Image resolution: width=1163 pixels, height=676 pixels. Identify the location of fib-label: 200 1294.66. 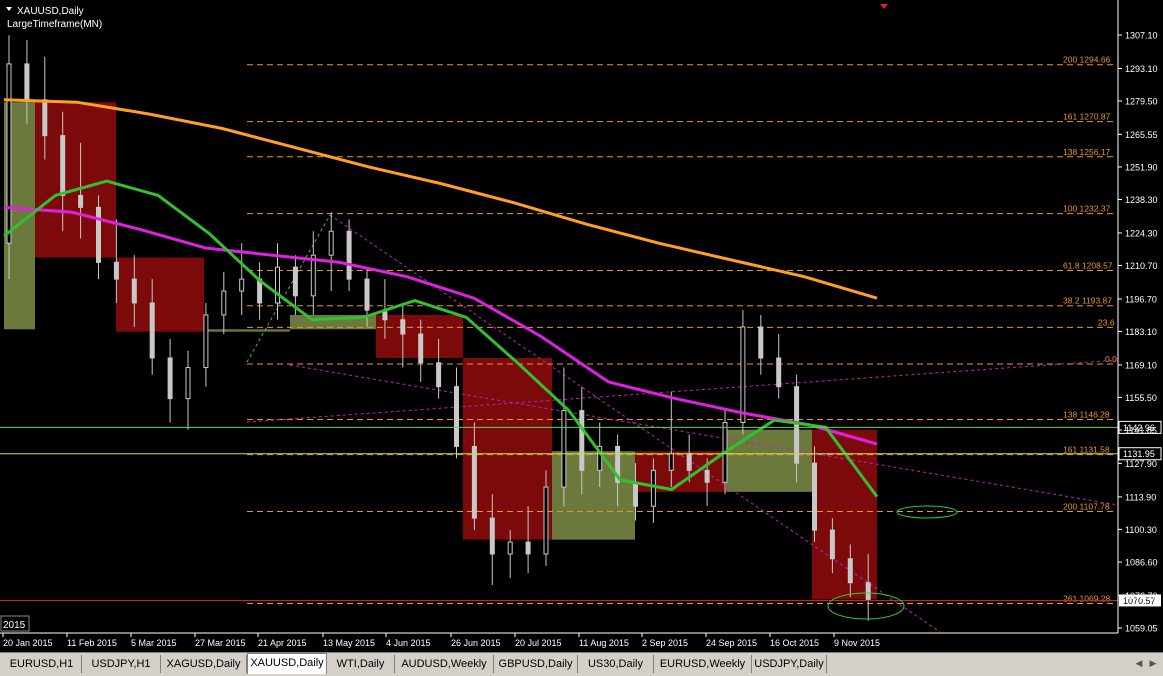
(1087, 60).